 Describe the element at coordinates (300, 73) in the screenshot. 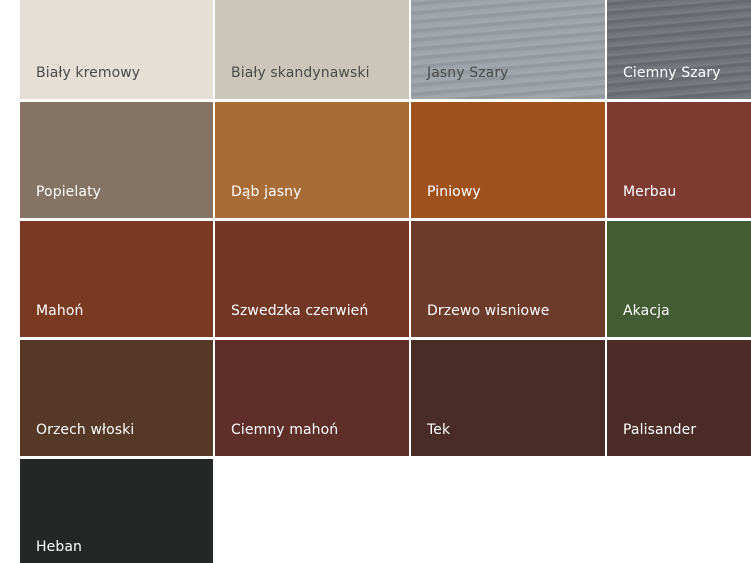

I see `swatch-label: Biały skandynawski` at that location.